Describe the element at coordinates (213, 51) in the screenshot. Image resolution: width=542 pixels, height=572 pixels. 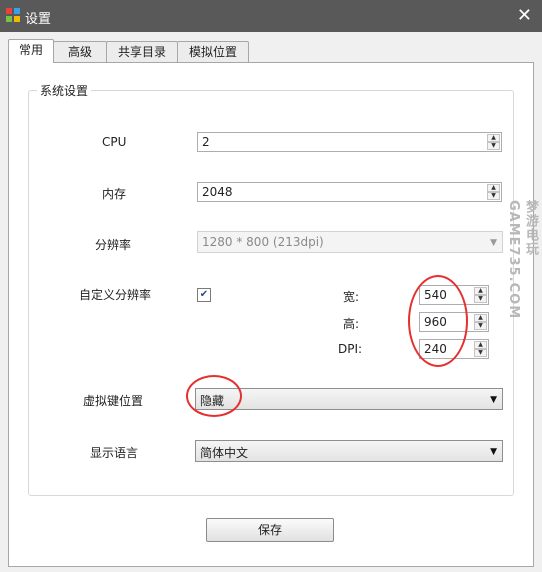
I see `tab-mock-location: 模拟位置` at that location.